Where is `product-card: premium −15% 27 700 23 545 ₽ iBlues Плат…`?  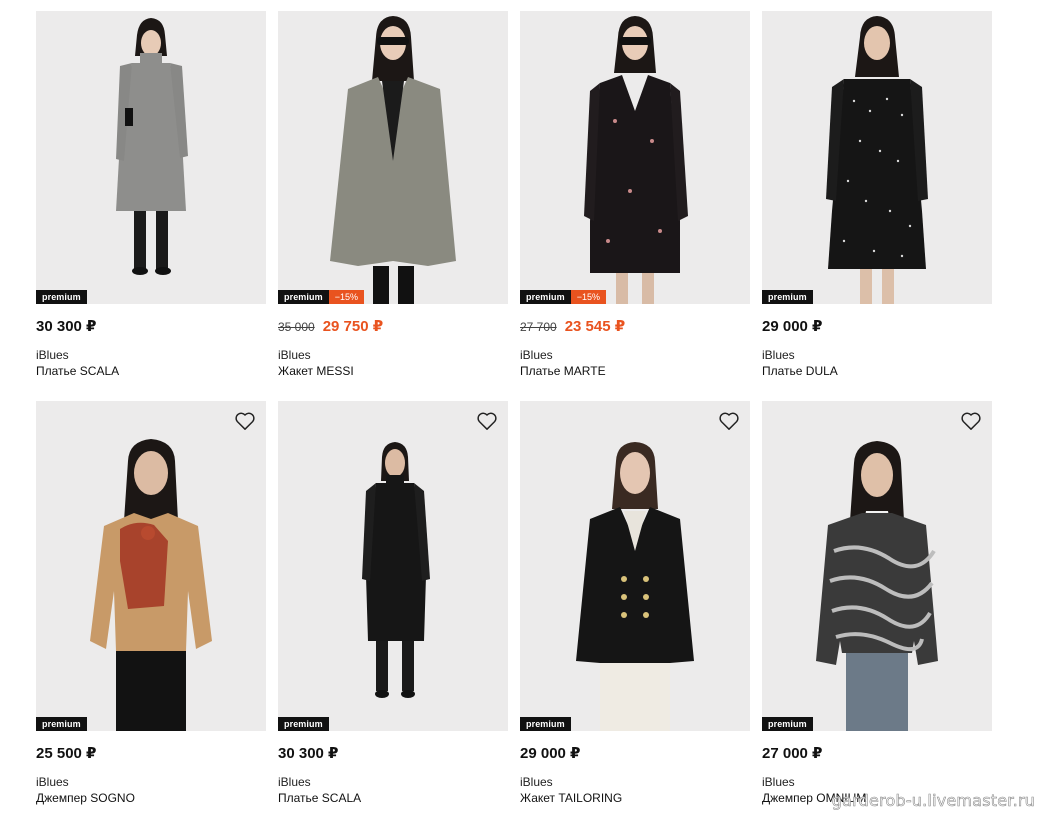 product-card: premium −15% 27 700 23 545 ₽ iBlues Плат… is located at coordinates (635, 195).